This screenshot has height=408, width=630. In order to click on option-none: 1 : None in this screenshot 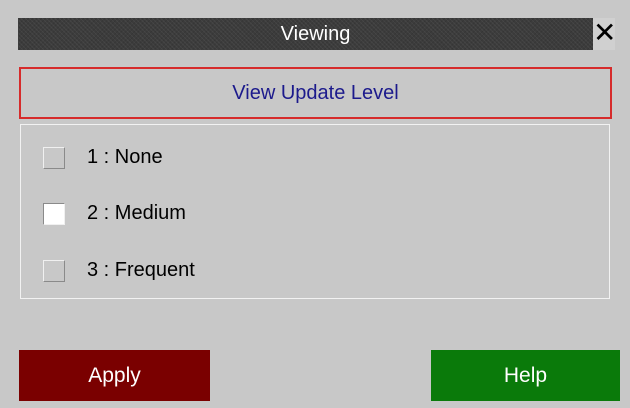, I will do `click(315, 157)`.